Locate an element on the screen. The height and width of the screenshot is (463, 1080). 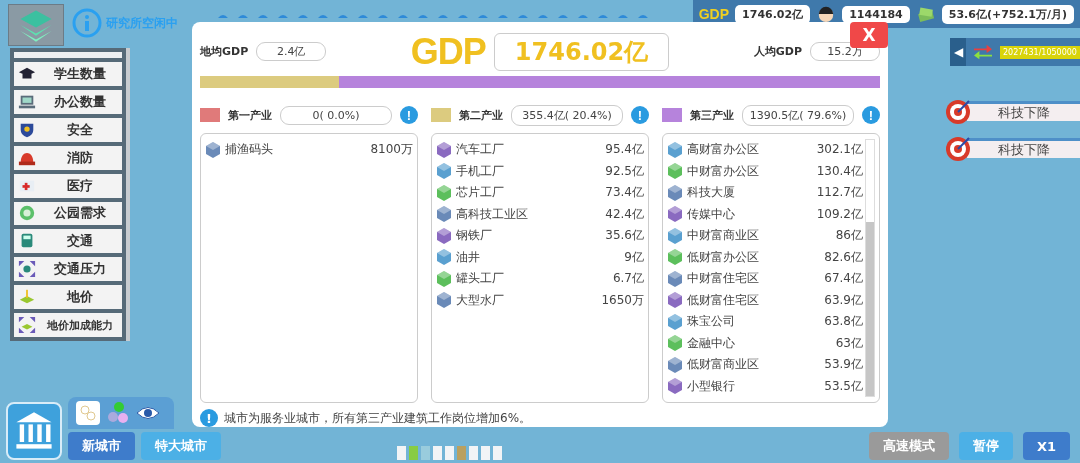
sector-value: 1390.5亿( 79.6%) is located at coordinates (798, 115).